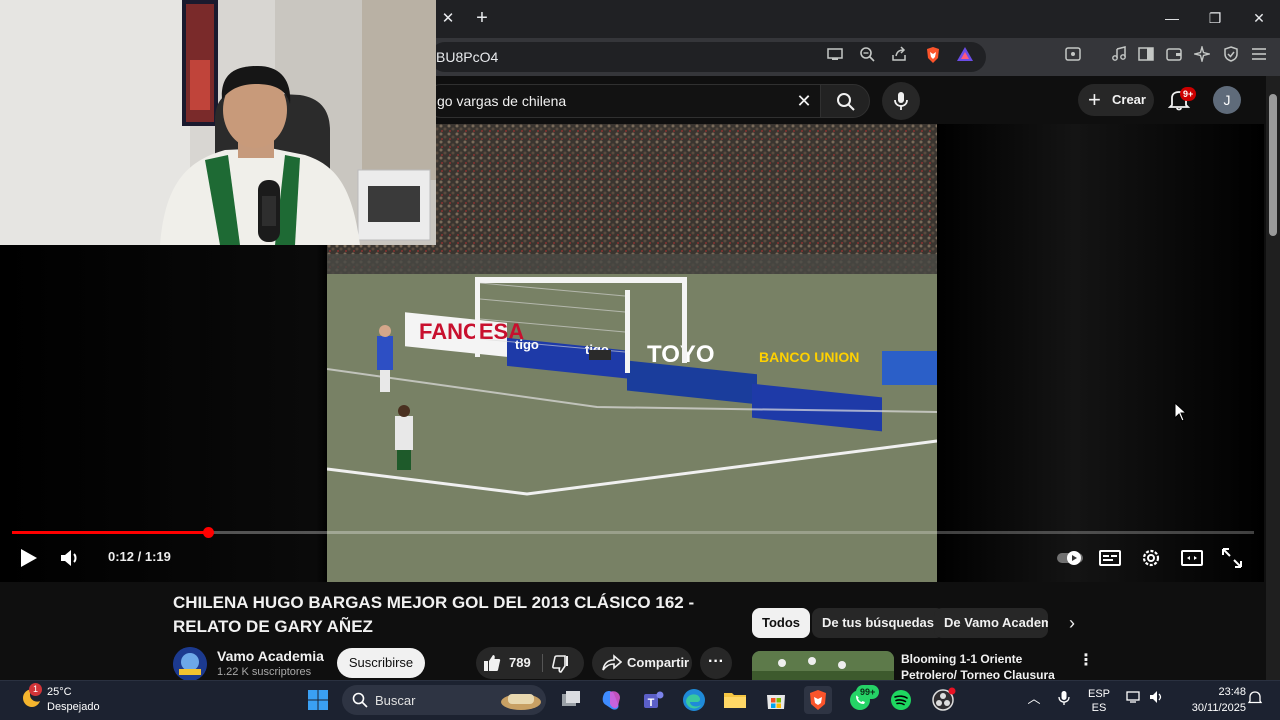 The image size is (1280, 720). I want to click on chip-all: Todos, so click(781, 623).